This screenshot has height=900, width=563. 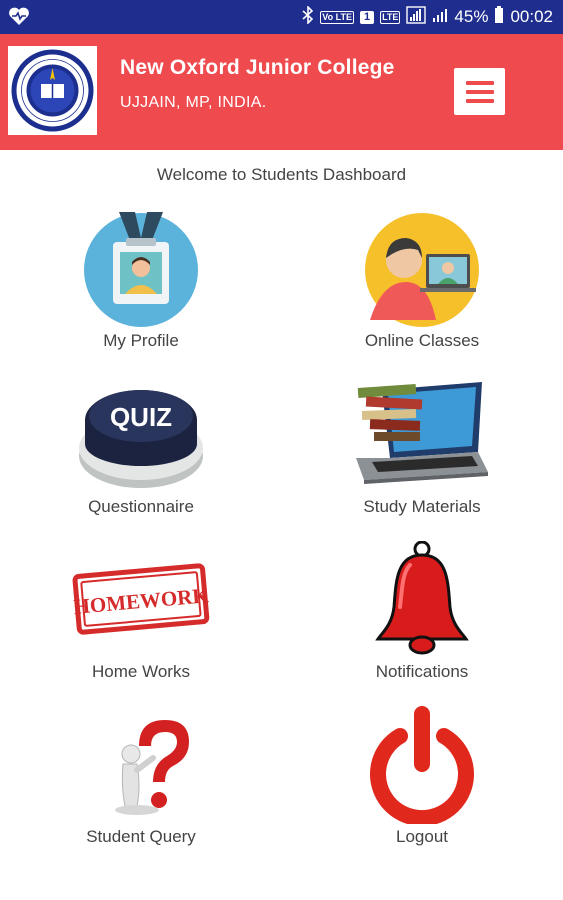 I want to click on tile-questionnaire: QUIZ Questionnaire, so click(x=141, y=451).